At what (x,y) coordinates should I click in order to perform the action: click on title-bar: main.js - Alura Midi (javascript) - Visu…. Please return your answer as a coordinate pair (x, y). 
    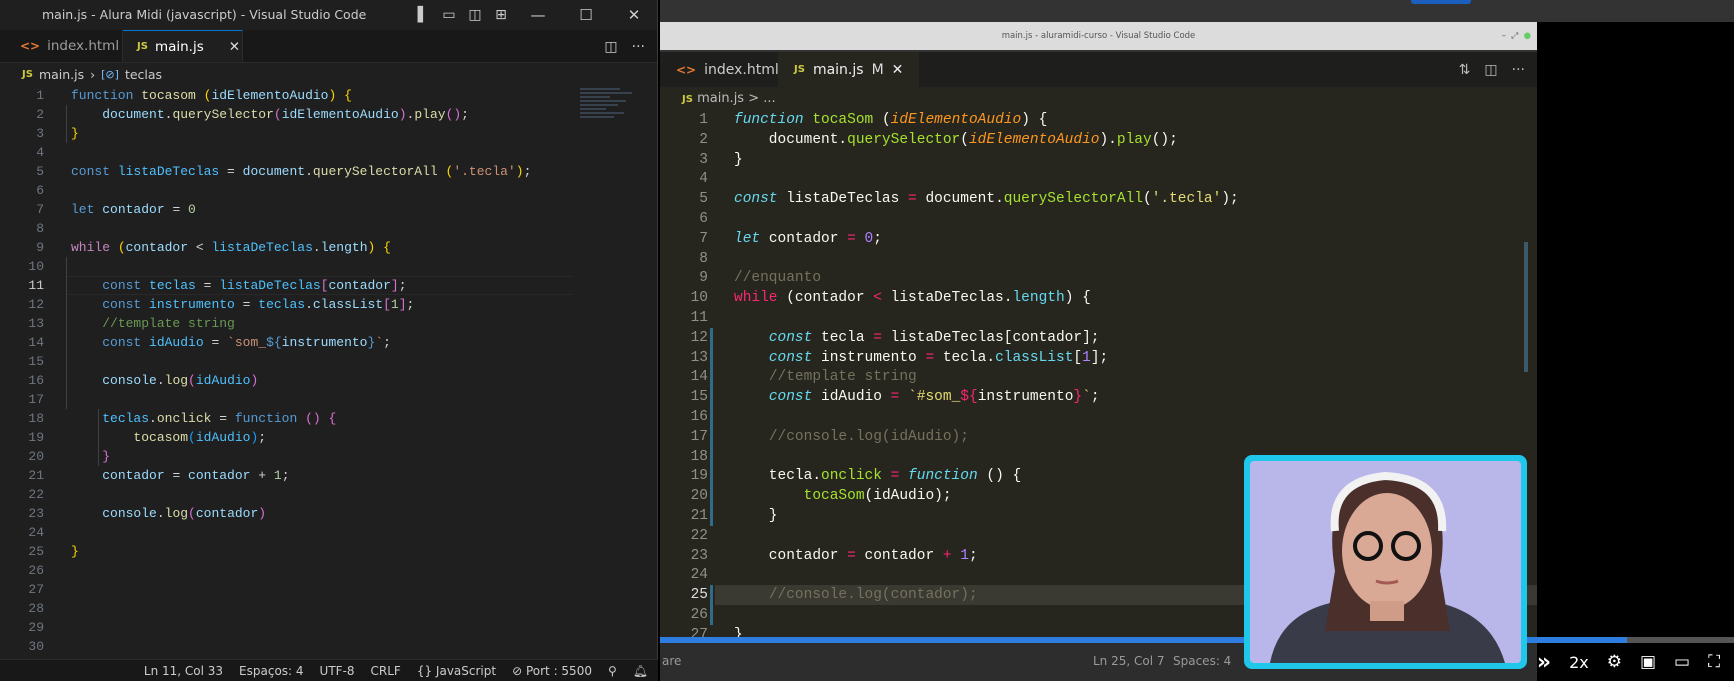
    Looking at the image, I should click on (328, 15).